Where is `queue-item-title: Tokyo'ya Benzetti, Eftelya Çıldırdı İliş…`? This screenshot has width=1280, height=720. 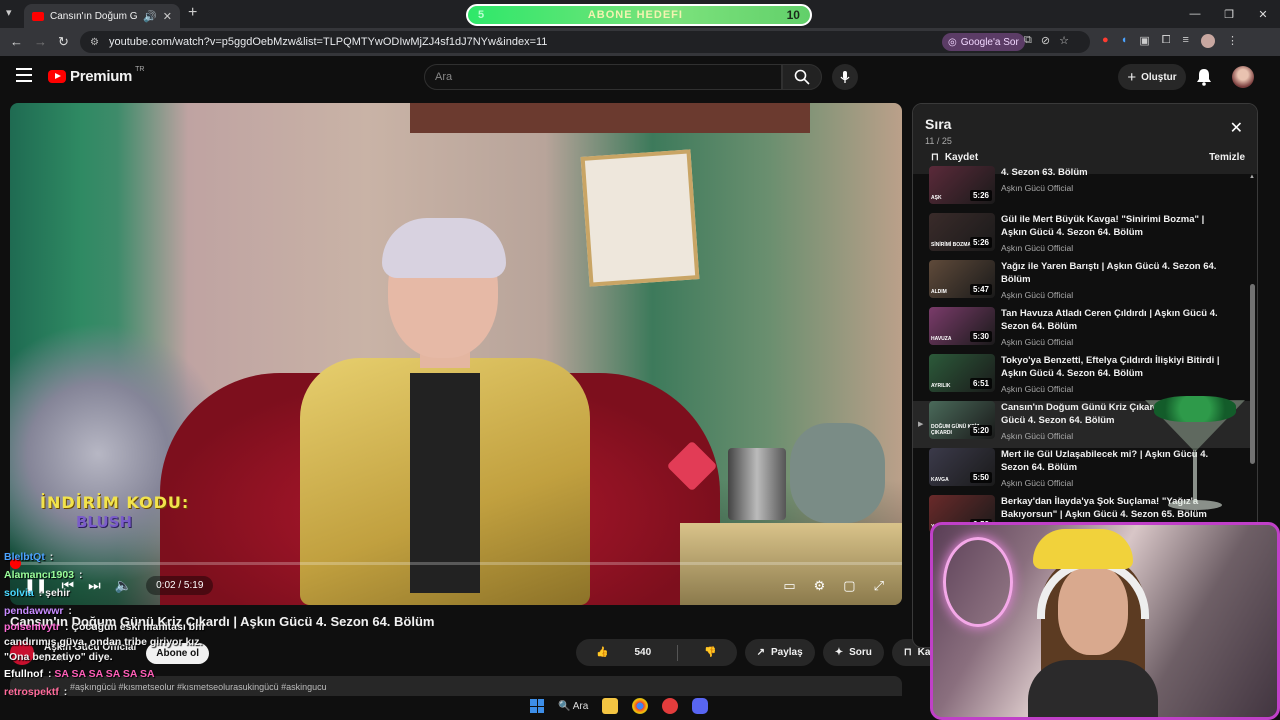 queue-item-title: Tokyo'ya Benzetti, Eftelya Çıldırdı İliş… is located at coordinates (1111, 367).